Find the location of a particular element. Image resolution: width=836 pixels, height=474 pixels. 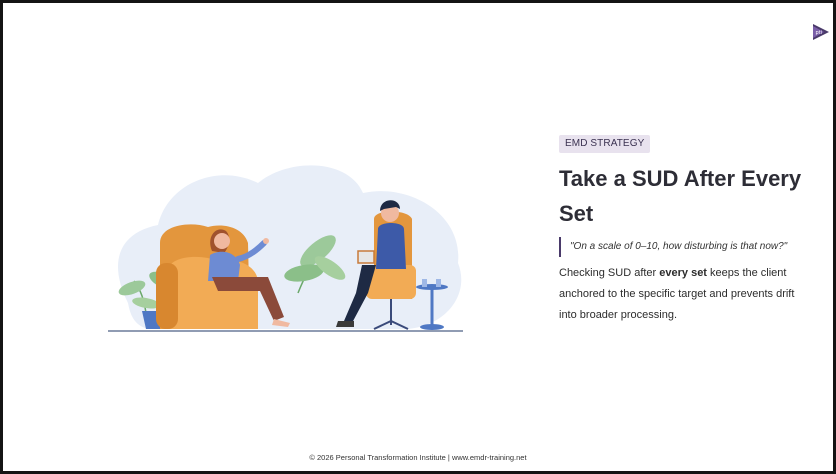

body-text-emphasis: every set is located at coordinates (683, 273).